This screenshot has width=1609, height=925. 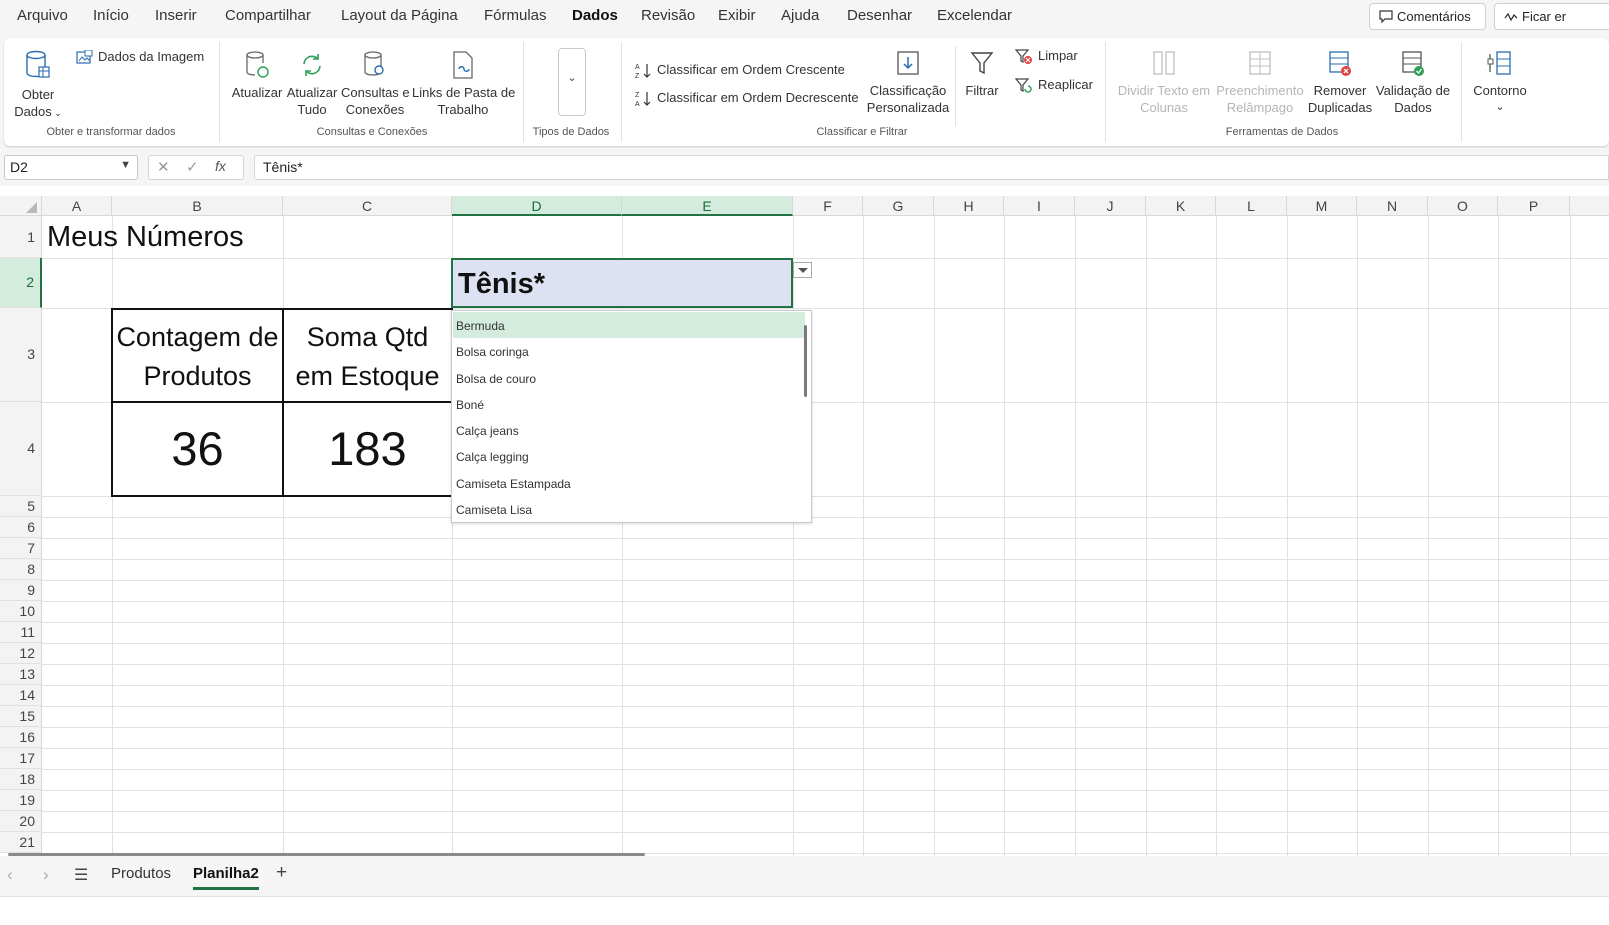 What do you see at coordinates (10, 875) in the screenshot?
I see `chevron-left-icon: ‹` at bounding box center [10, 875].